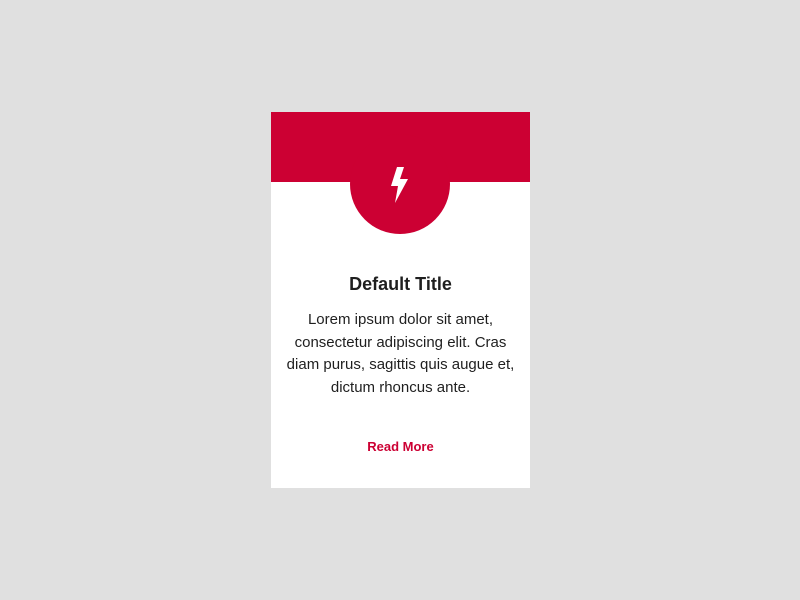 Image resolution: width=800 pixels, height=600 pixels. Describe the element at coordinates (400, 184) in the screenshot. I see `icon-badge` at that location.